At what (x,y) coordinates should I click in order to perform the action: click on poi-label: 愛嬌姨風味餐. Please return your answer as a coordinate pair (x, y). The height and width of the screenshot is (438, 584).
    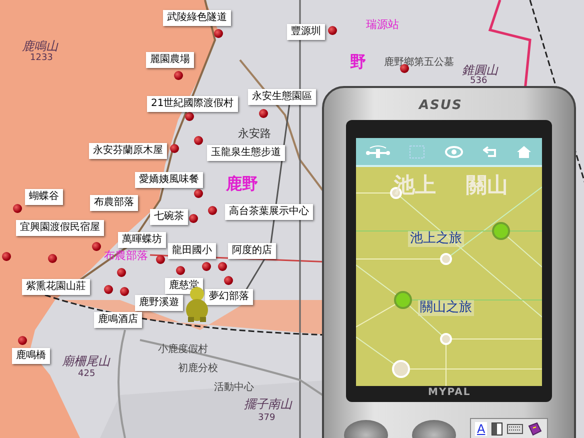
    Looking at the image, I should click on (169, 180).